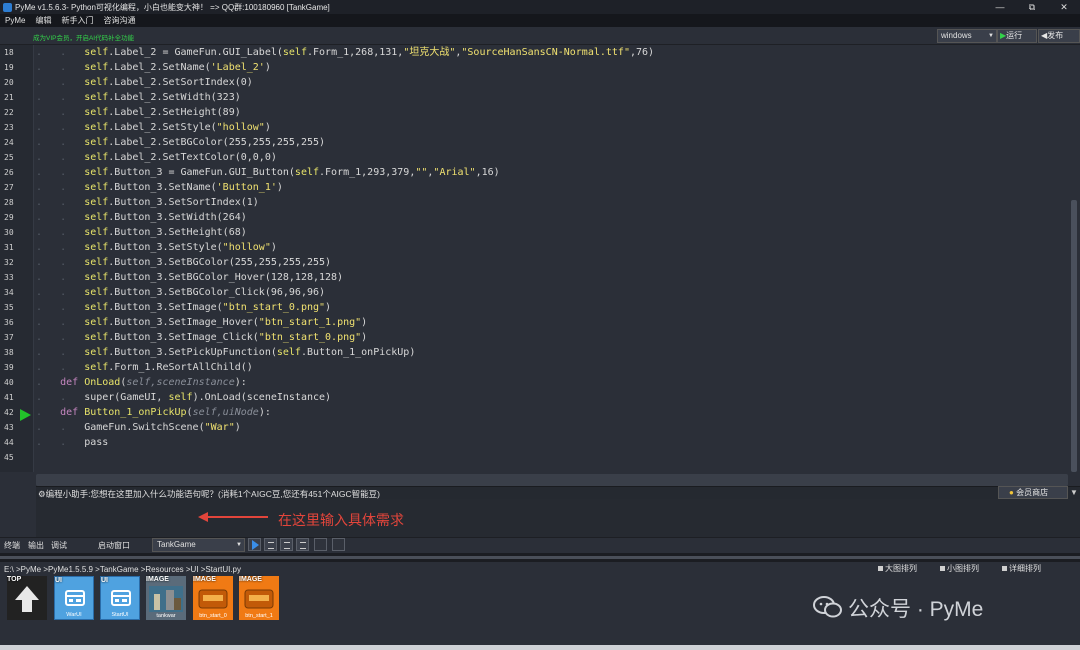 This screenshot has height=650, width=1080. Describe the element at coordinates (540, 20) in the screenshot. I see `menu-bar: PyMe 编辑 新手入门 咨询沟通` at that location.